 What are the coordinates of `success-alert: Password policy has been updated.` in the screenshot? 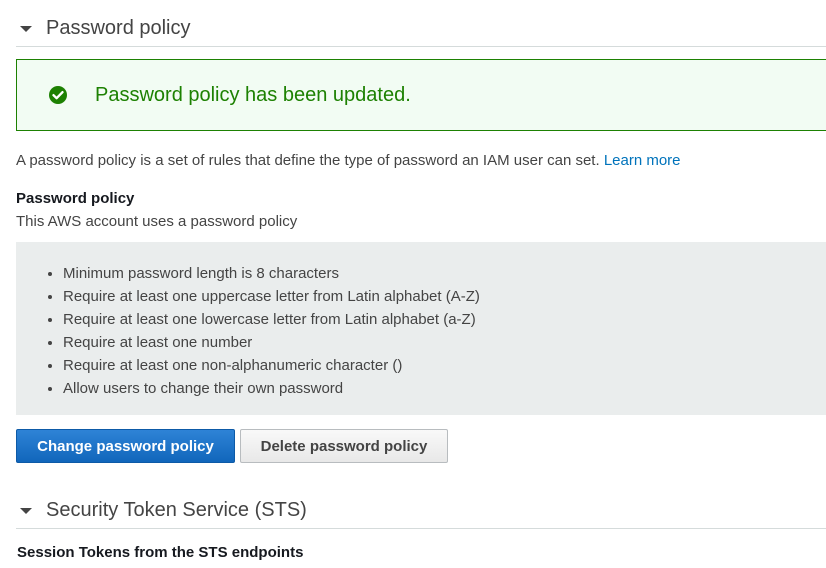 It's located at (421, 95).